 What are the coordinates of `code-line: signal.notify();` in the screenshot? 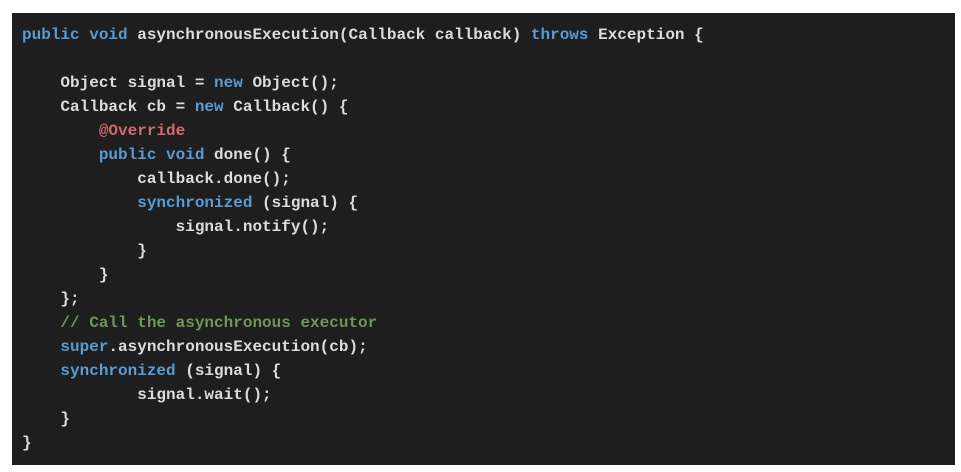 It's located at (488, 227).